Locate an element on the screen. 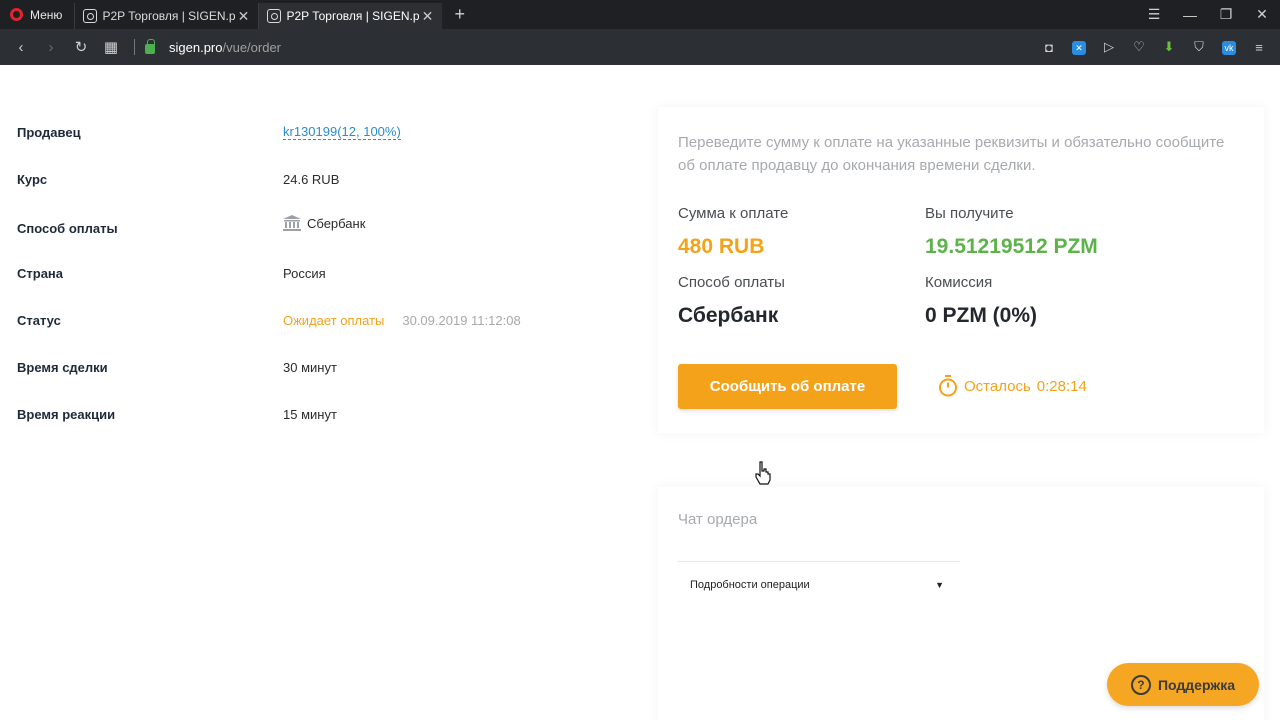 This screenshot has height=720, width=1280. row-label: Продавец is located at coordinates (49, 132).